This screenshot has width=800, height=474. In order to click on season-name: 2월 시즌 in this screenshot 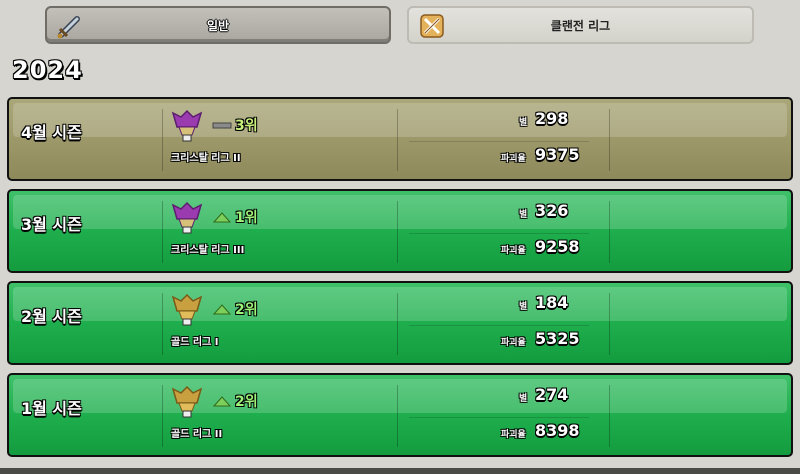, I will do `click(51, 316)`.